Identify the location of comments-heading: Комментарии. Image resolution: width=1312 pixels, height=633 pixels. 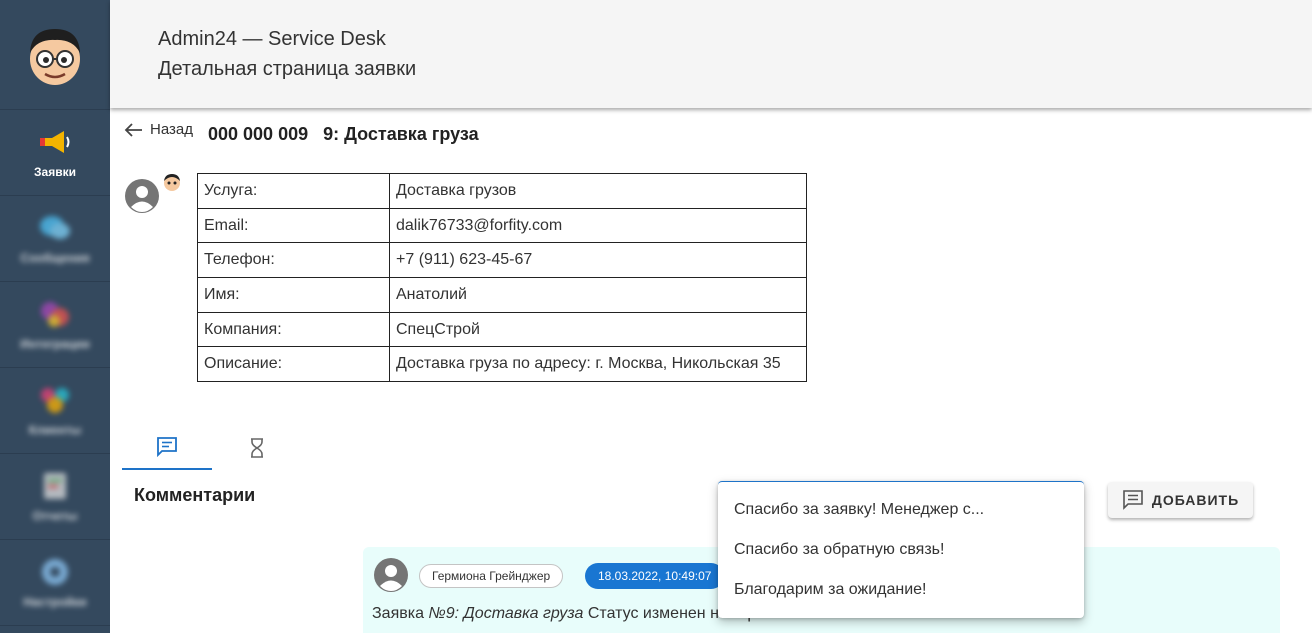
(195, 495).